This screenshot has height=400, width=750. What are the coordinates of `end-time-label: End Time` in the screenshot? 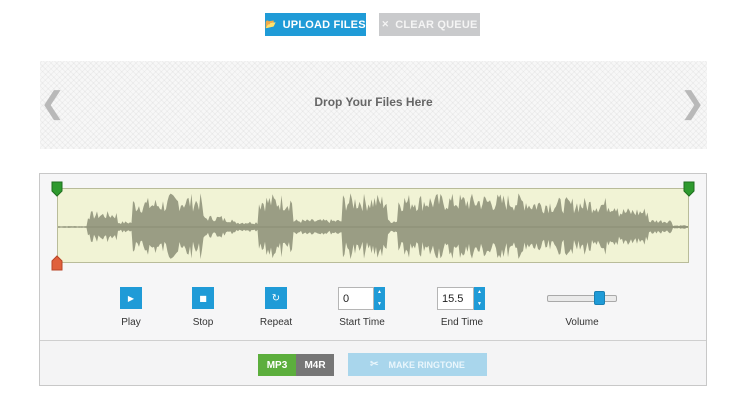 It's located at (462, 322).